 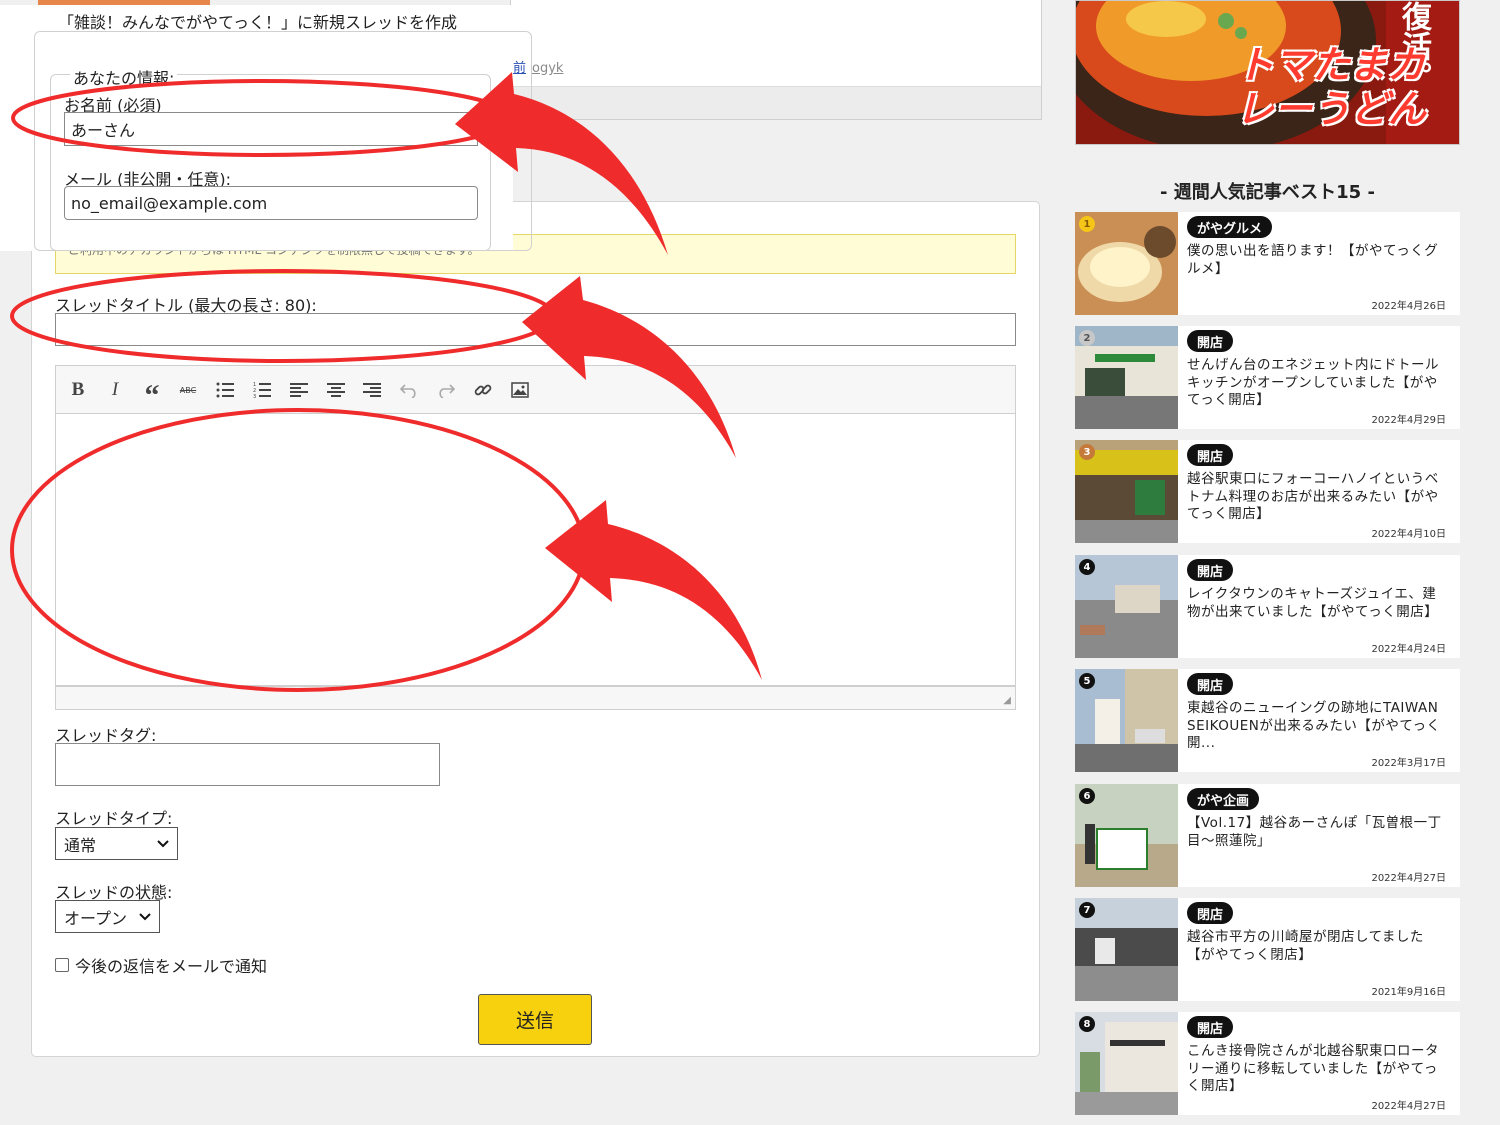 What do you see at coordinates (1267, 192) in the screenshot?
I see `popular-articles-title: - 週間人気記事ベスト15 -` at bounding box center [1267, 192].